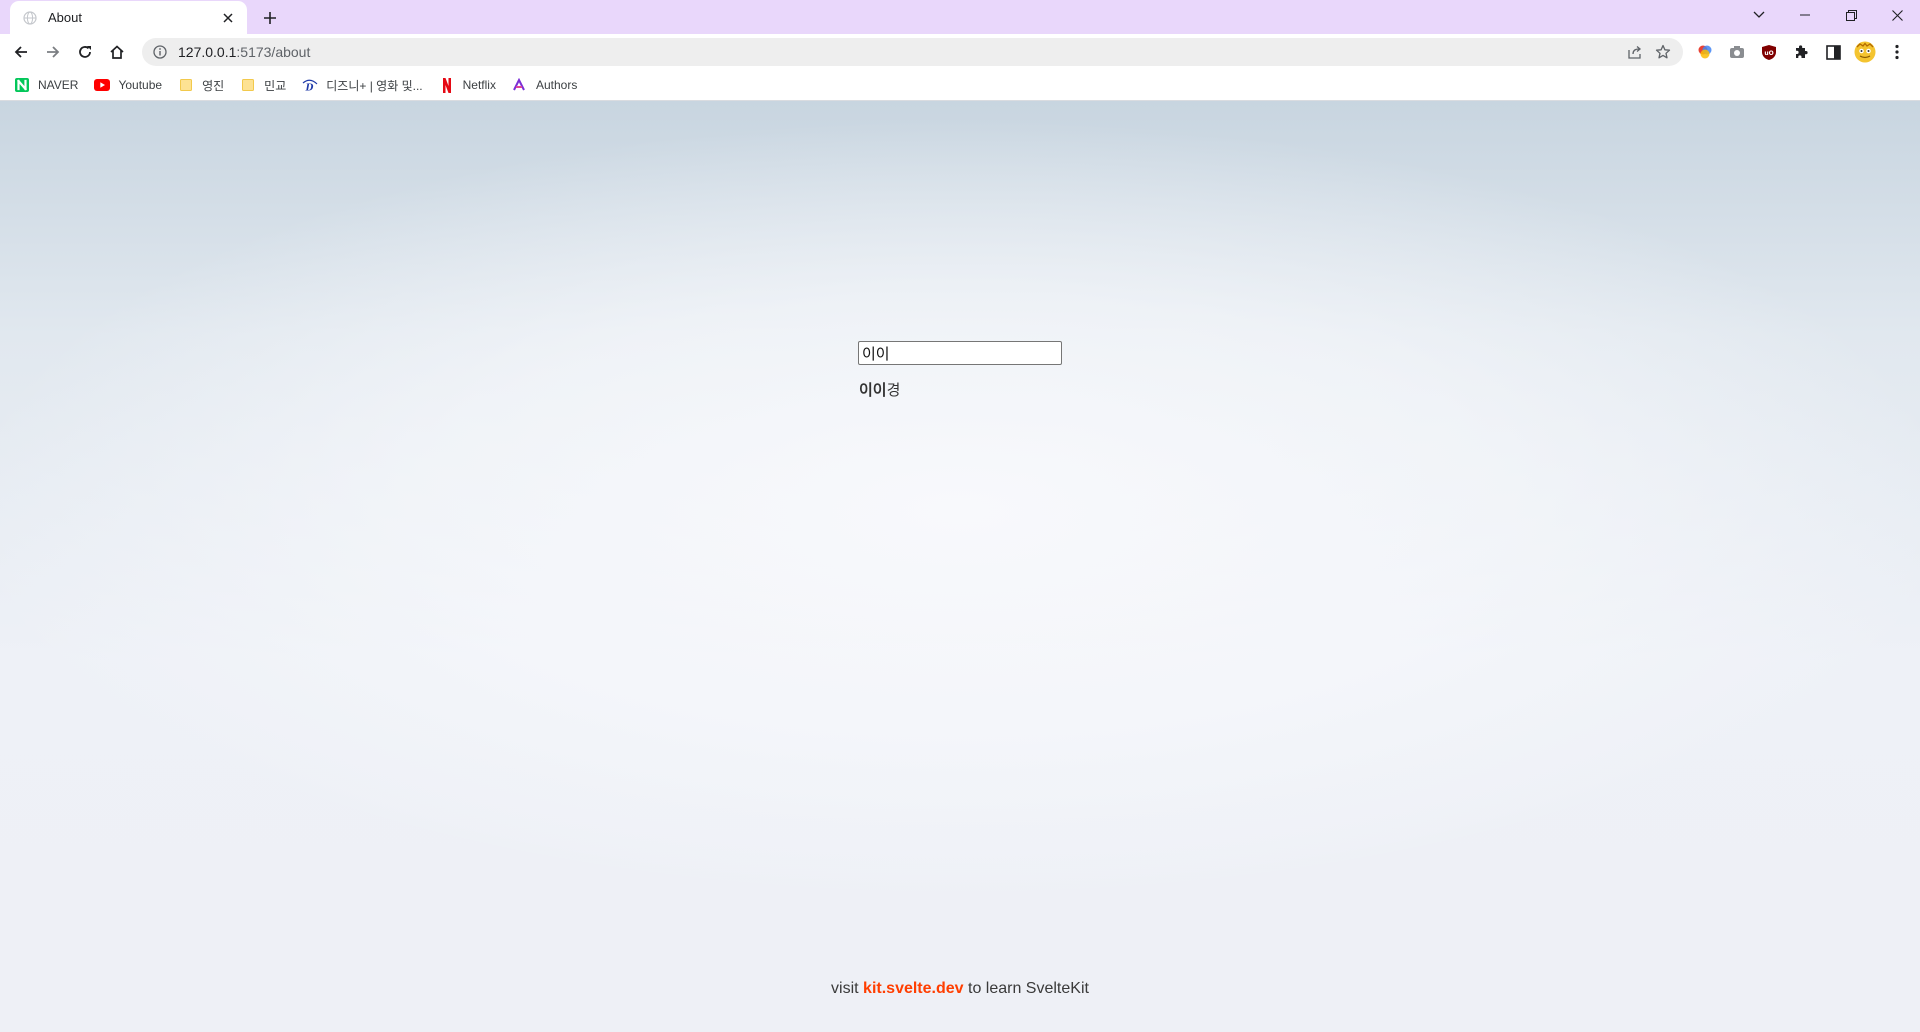  Describe the element at coordinates (893, 390) in the screenshot. I see `greeting-suffix: 경` at that location.